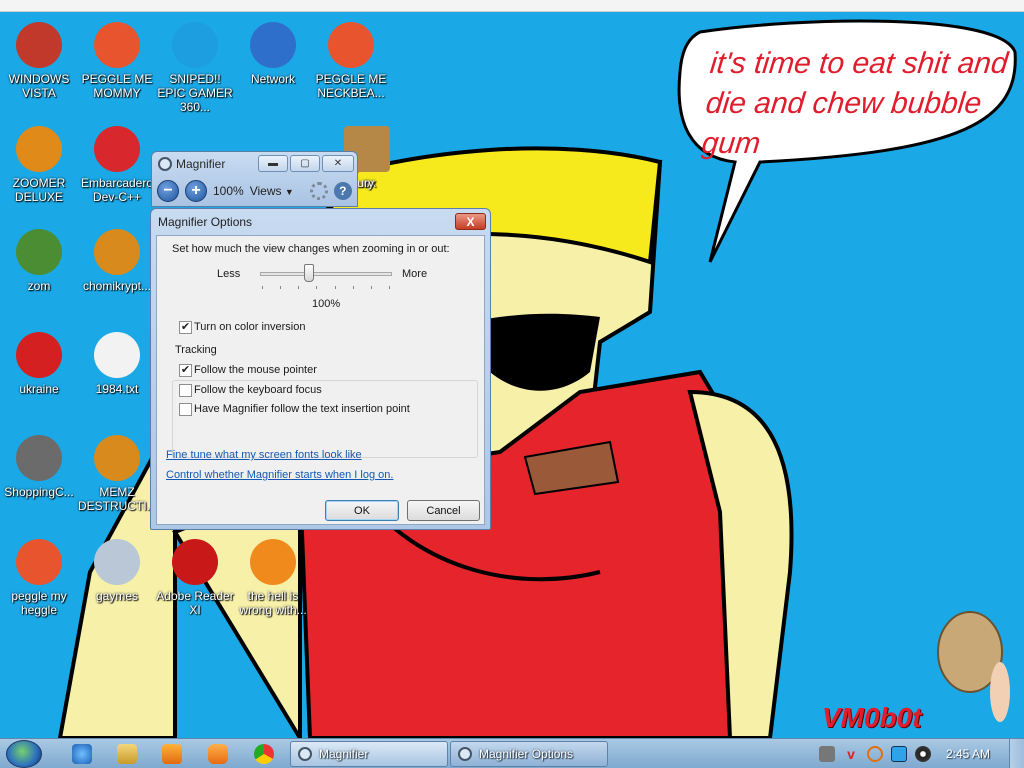  Describe the element at coordinates (168, 190) in the screenshot. I see `zoom-out-button: −` at that location.